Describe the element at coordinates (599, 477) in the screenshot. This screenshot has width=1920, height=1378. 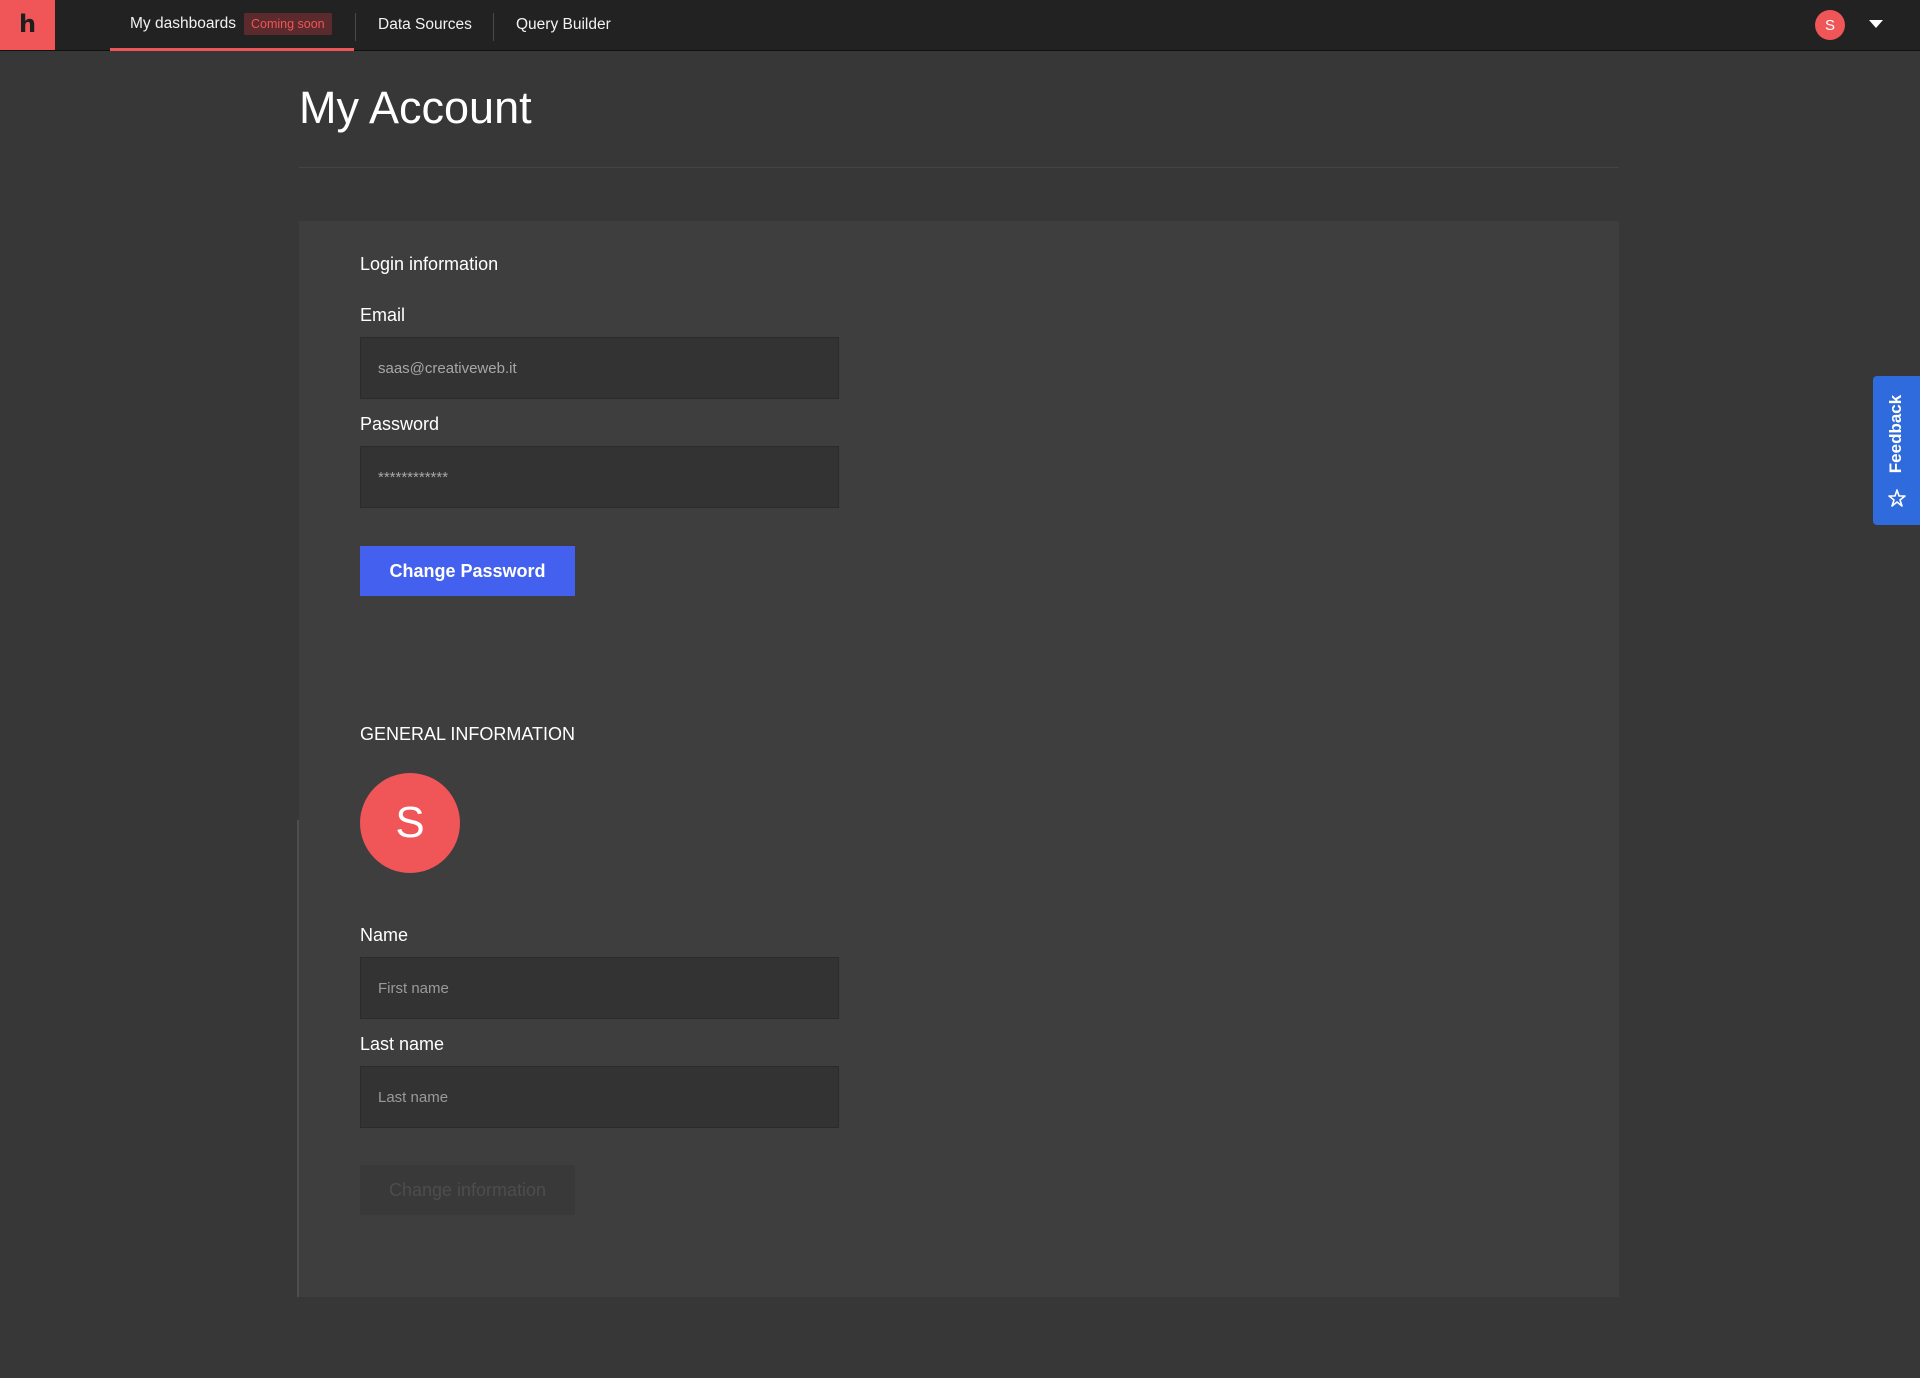
I see `password-field` at that location.